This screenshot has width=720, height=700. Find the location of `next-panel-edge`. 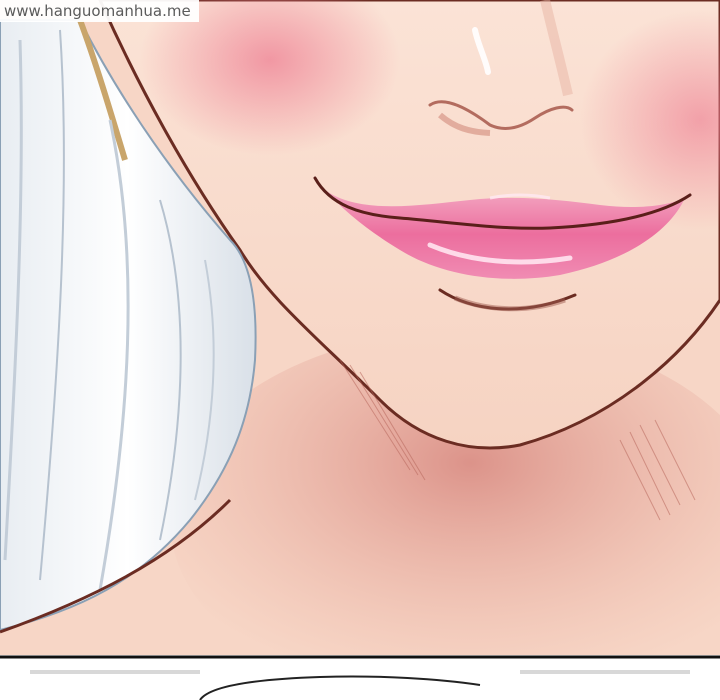

next-panel-edge is located at coordinates (360, 677).